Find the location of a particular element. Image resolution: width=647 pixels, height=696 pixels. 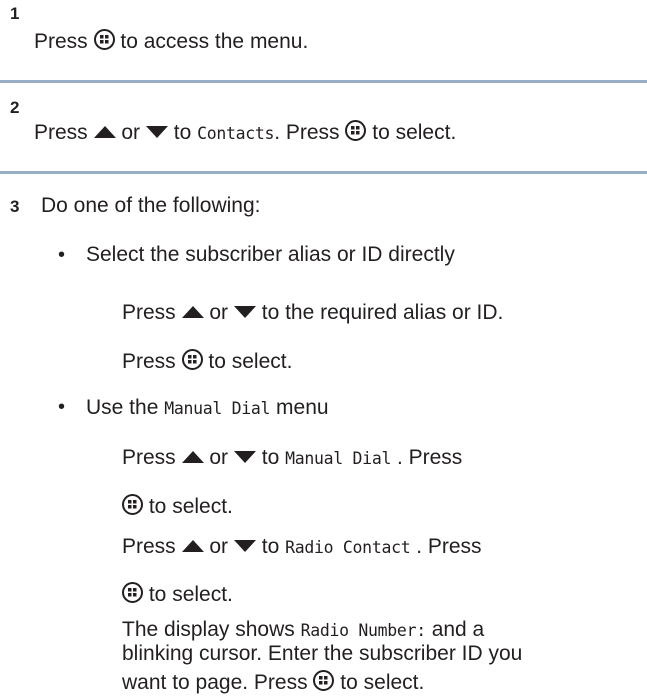

display-text: Radio Number: is located at coordinates (363, 630).